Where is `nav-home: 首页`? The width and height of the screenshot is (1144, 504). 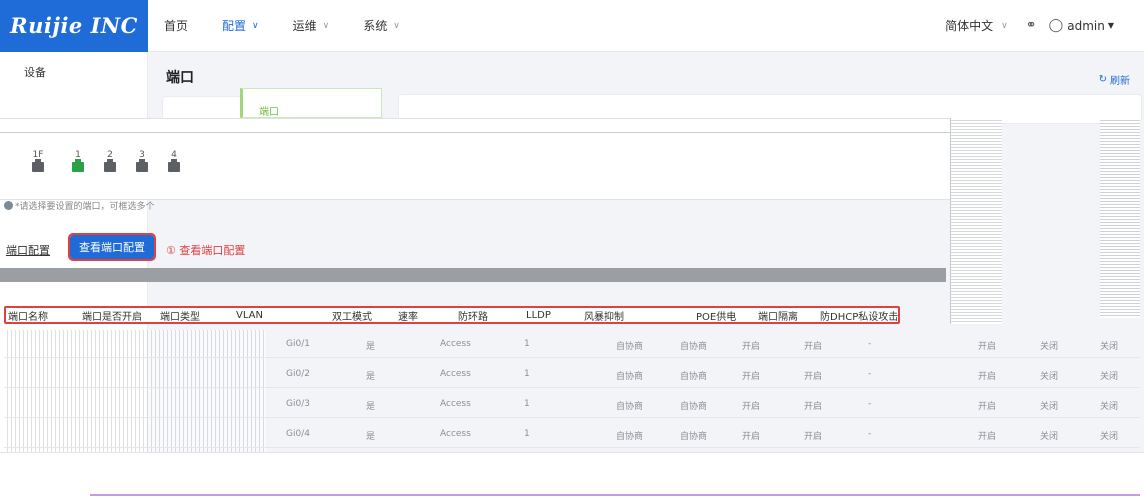 nav-home: 首页 is located at coordinates (176, 25).